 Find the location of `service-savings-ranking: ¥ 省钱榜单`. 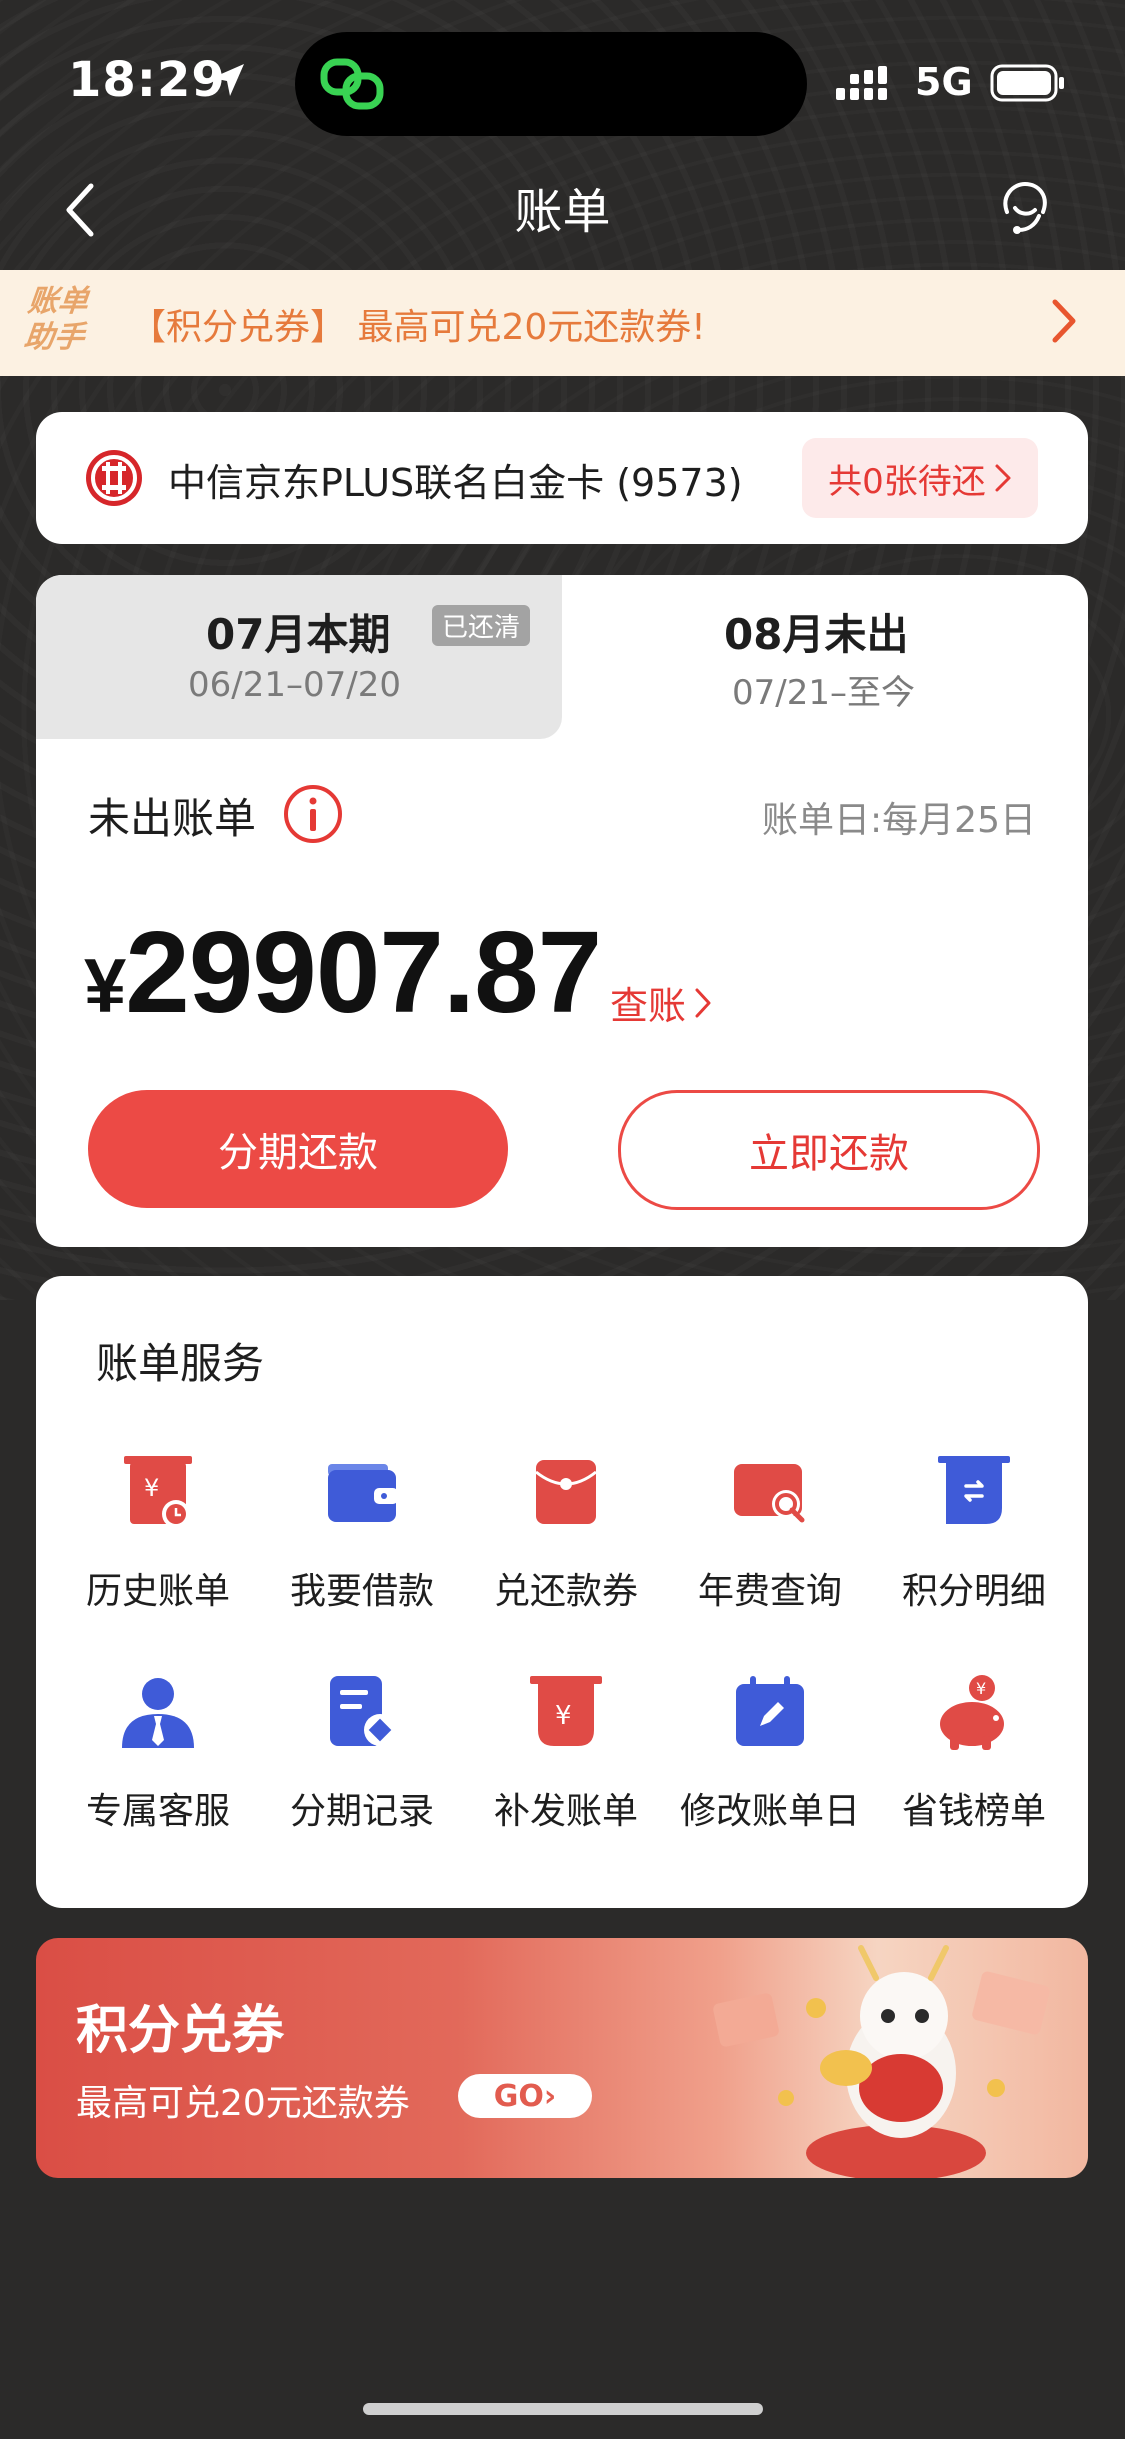

service-savings-ranking: ¥ 省钱榜单 is located at coordinates (974, 1772).